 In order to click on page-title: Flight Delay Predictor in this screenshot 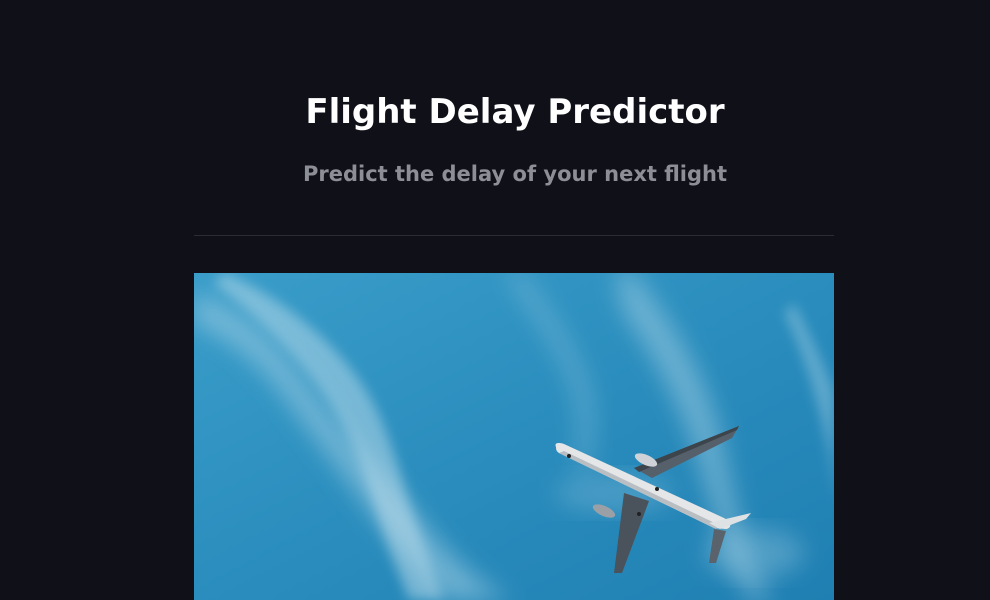, I will do `click(515, 112)`.